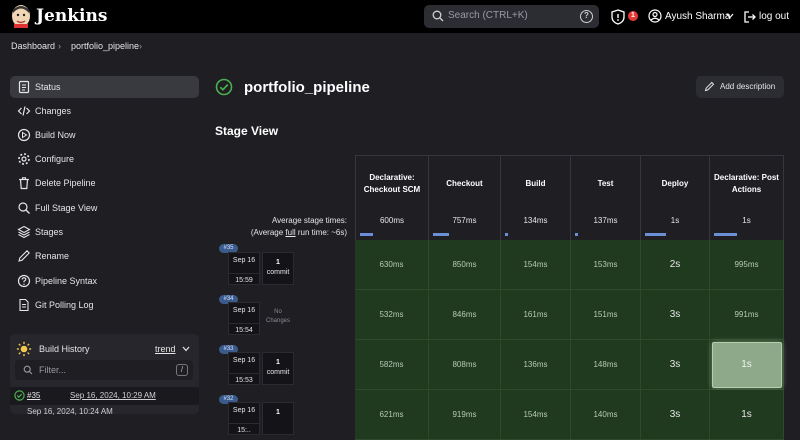  Describe the element at coordinates (392, 415) in the screenshot. I see `stage-cell: 621ms` at that location.